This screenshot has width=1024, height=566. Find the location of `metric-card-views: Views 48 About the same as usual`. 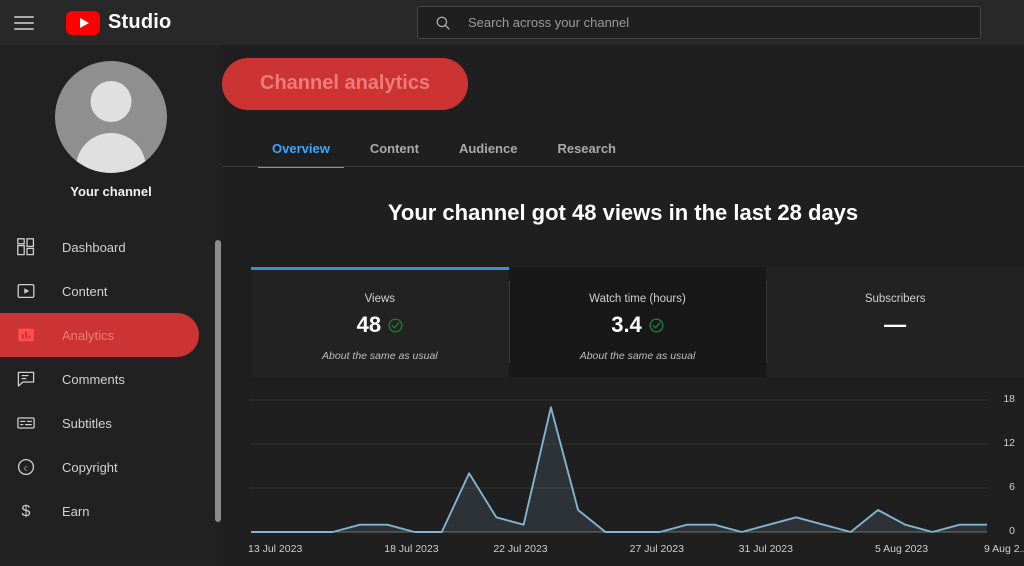

metric-card-views: Views 48 About the same as usual is located at coordinates (380, 322).